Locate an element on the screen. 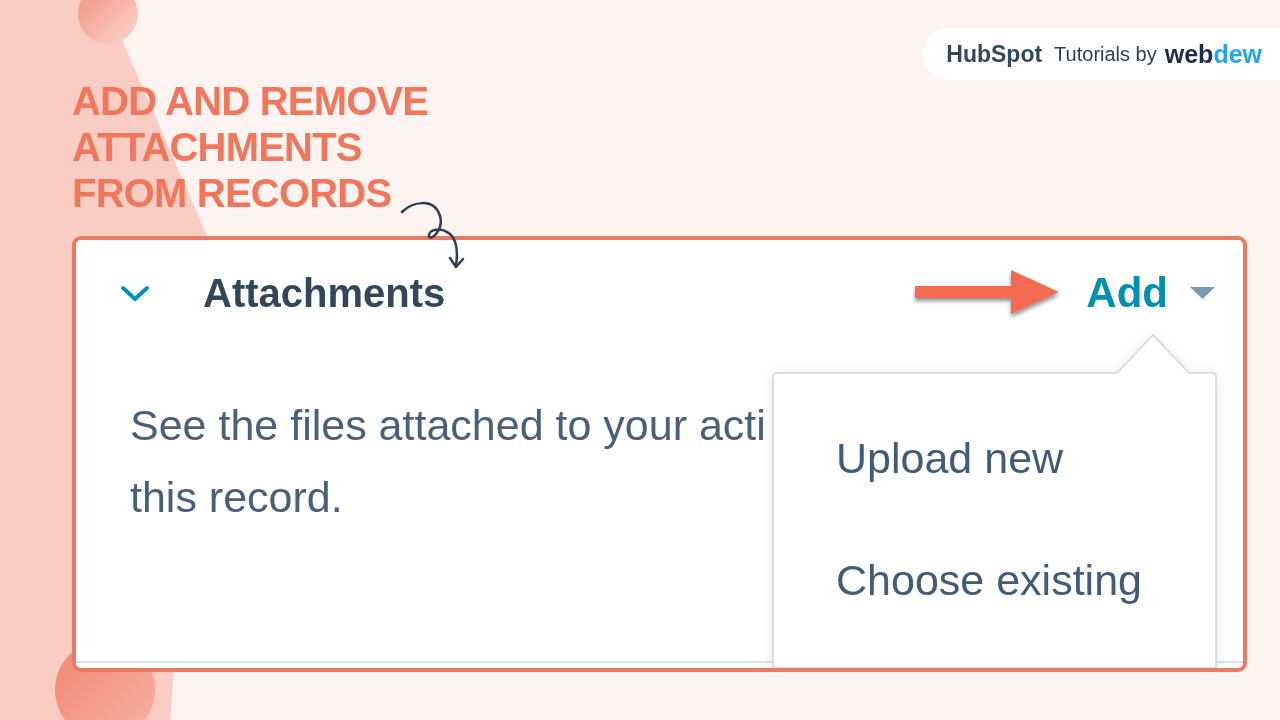 The image size is (1280, 720). chevron-down-icon is located at coordinates (135, 293).